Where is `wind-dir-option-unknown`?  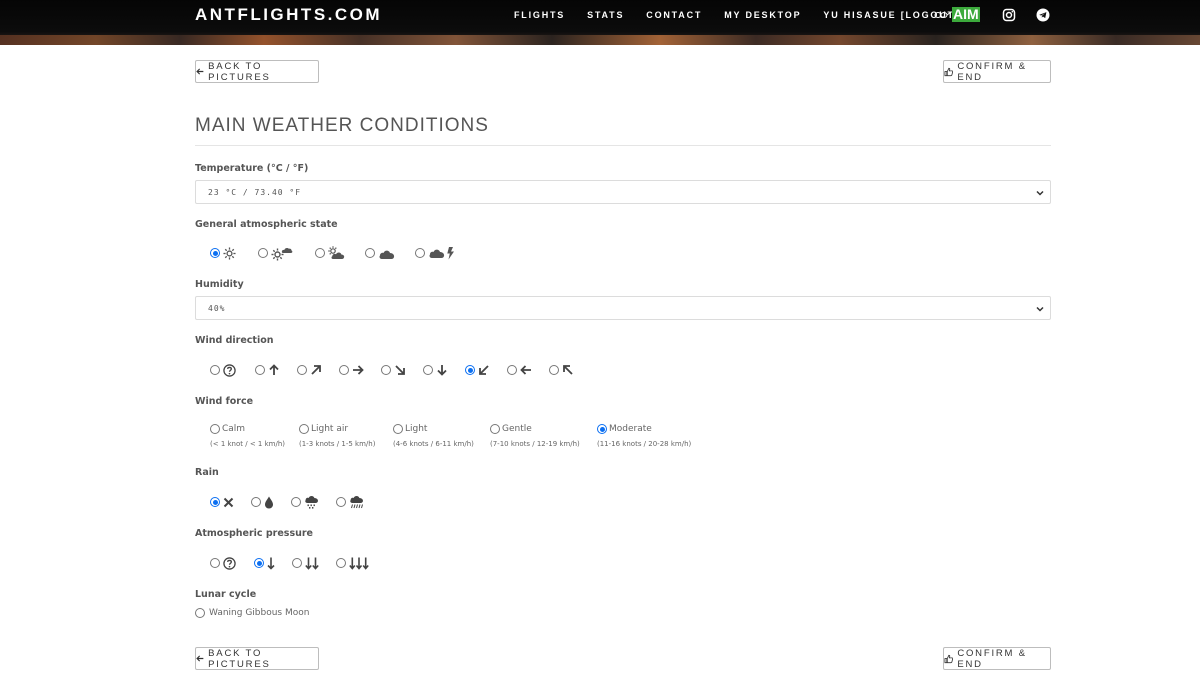
wind-dir-option-unknown is located at coordinates (223, 370).